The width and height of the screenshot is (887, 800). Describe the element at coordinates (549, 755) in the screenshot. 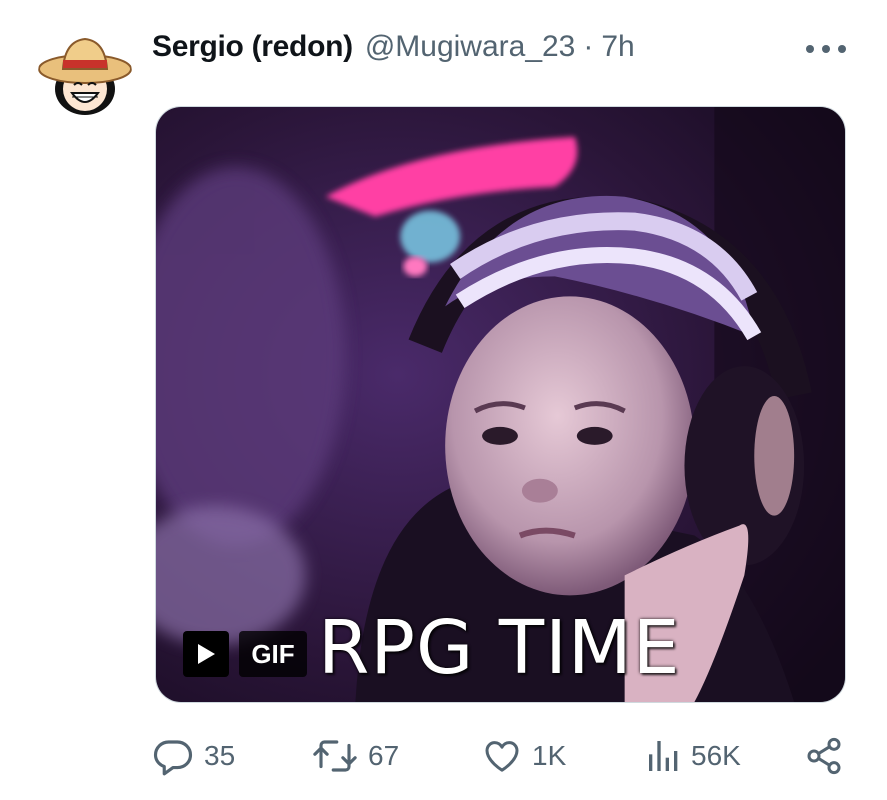

I see `like-count: 1K` at that location.